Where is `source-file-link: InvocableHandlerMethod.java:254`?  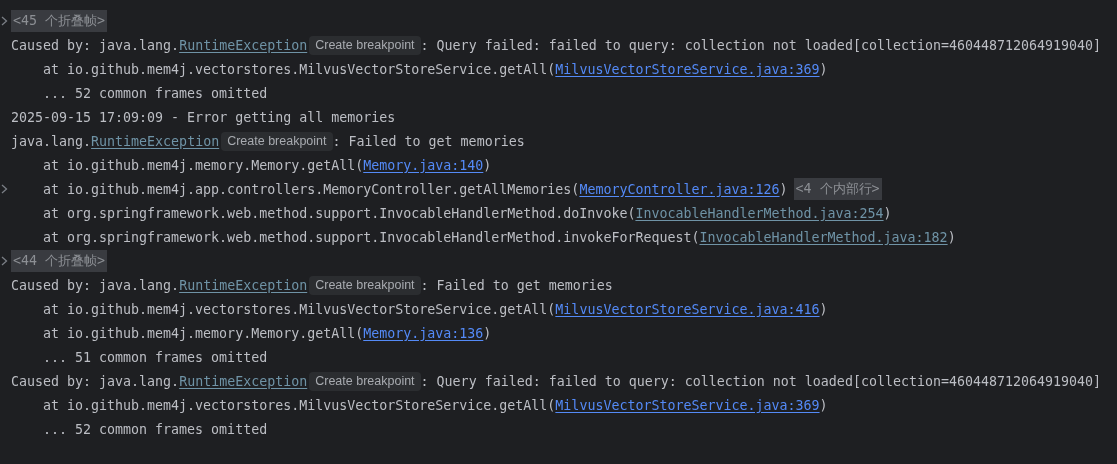
source-file-link: InvocableHandlerMethod.java:254 is located at coordinates (759, 213).